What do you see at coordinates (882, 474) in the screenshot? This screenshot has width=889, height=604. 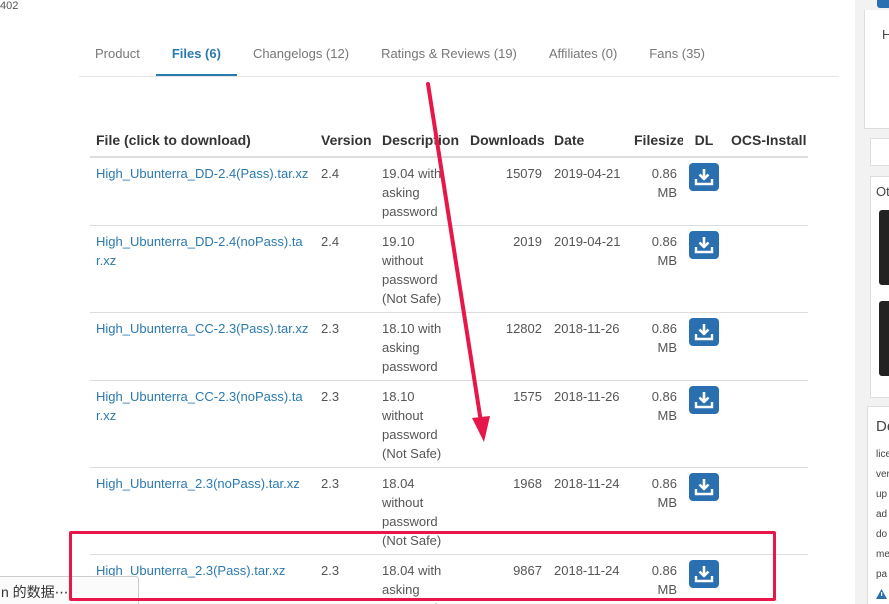 I see `sidebar-line: ver` at bounding box center [882, 474].